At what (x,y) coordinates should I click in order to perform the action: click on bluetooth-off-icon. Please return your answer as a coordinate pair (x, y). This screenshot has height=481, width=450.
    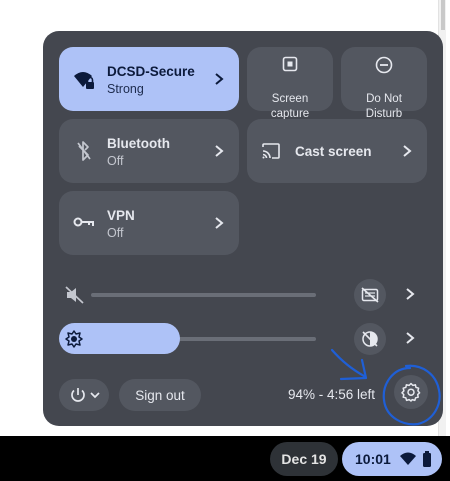
    Looking at the image, I should click on (84, 151).